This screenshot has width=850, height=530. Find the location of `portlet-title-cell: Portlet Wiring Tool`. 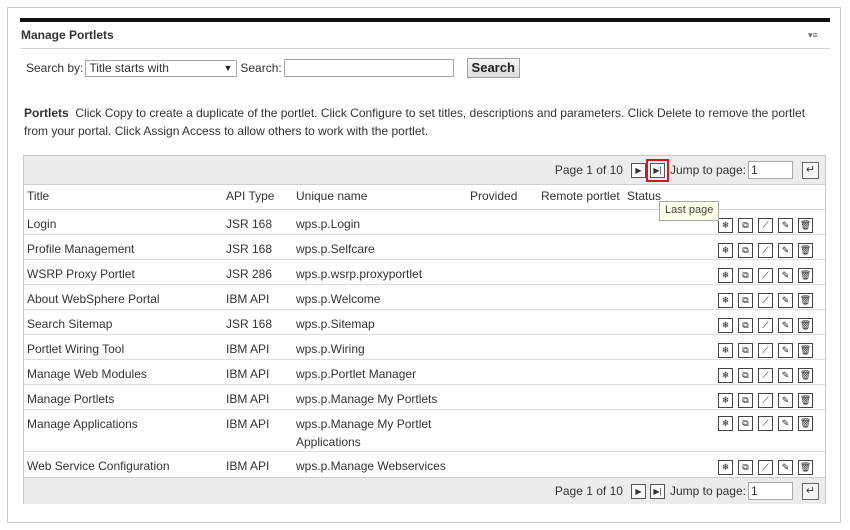

portlet-title-cell: Portlet Wiring Tool is located at coordinates (76, 349).